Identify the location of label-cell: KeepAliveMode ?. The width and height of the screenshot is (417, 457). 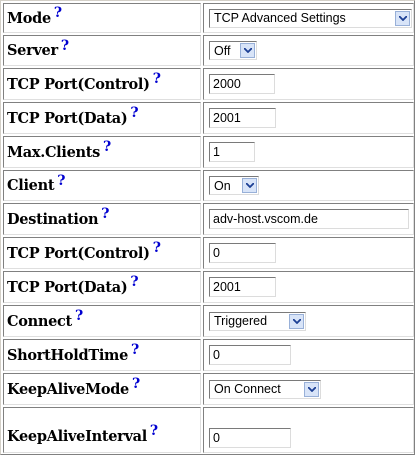
(102, 389).